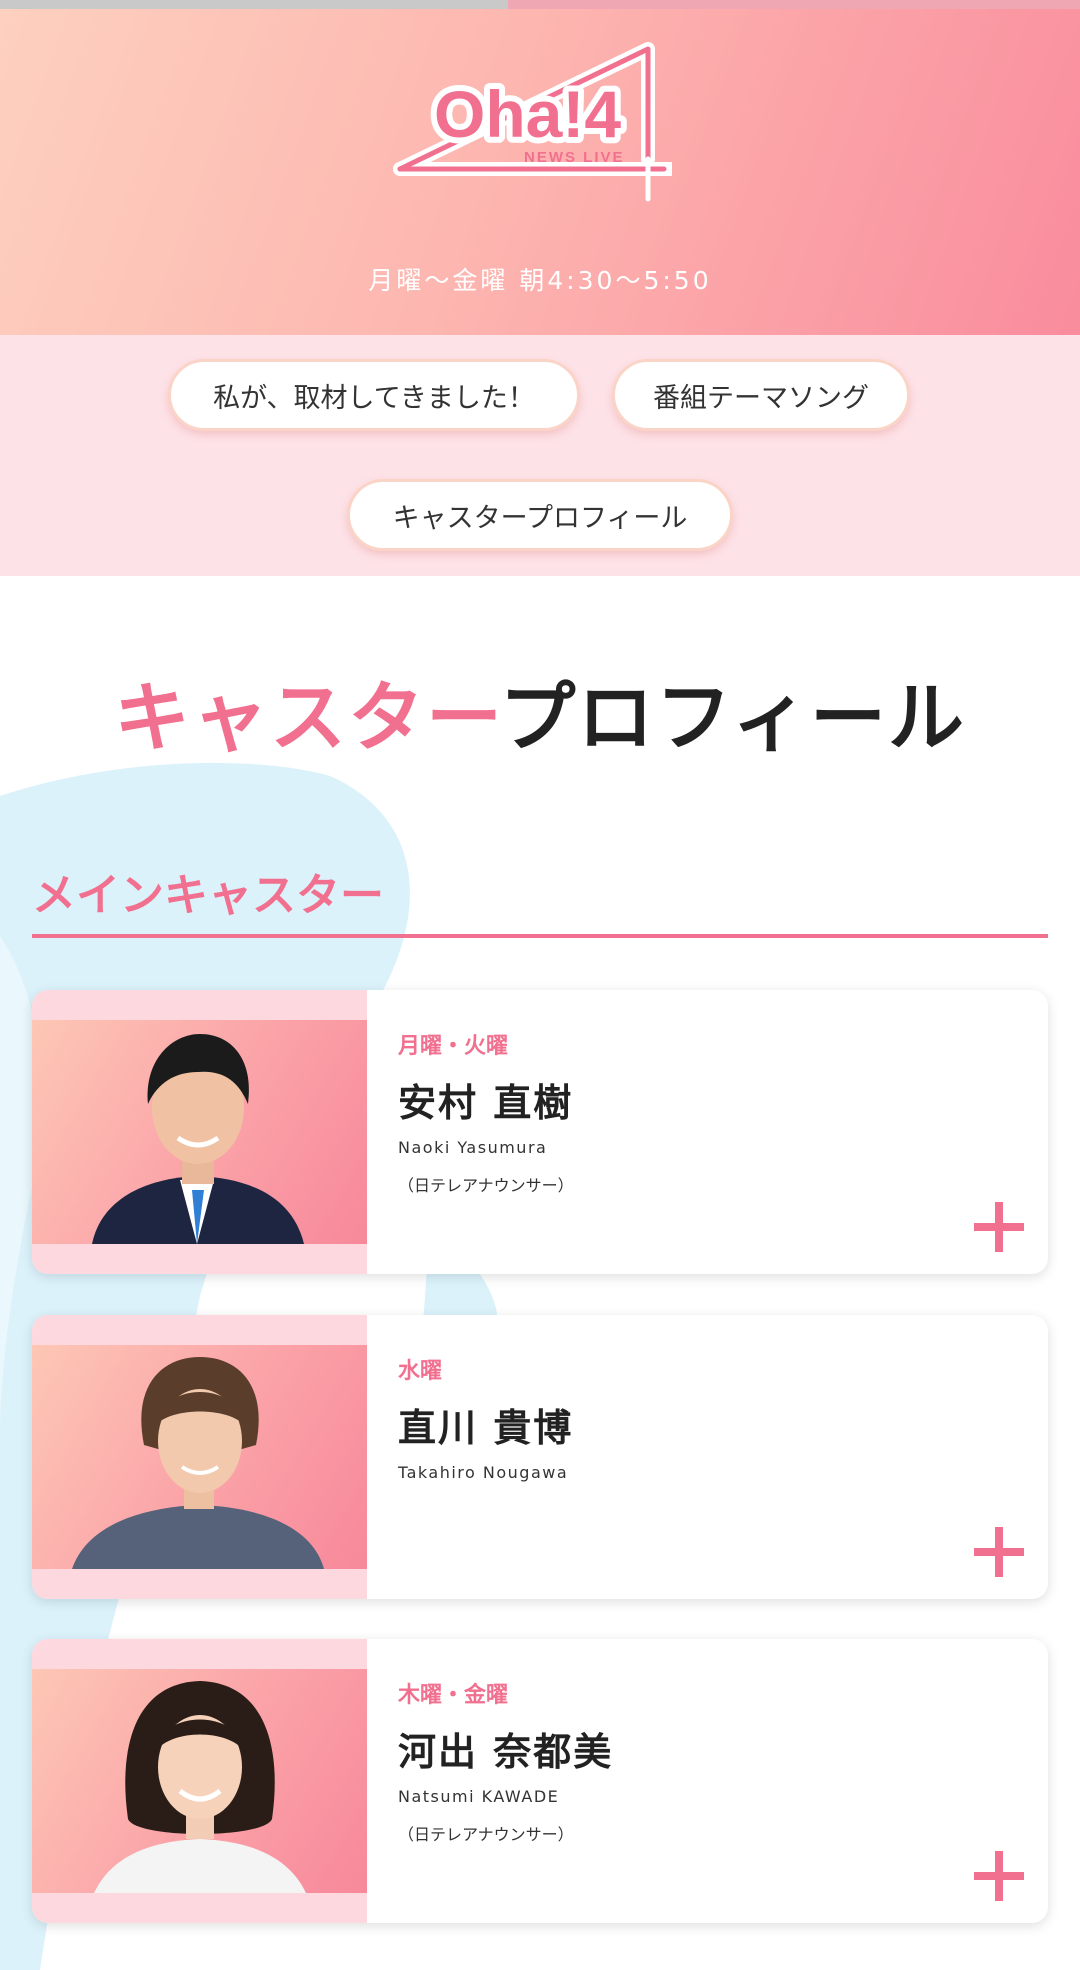 Image resolution: width=1080 pixels, height=1970 pixels. What do you see at coordinates (483, 1472) in the screenshot?
I see `caster-name-roman: Takahiro Nougawa` at bounding box center [483, 1472].